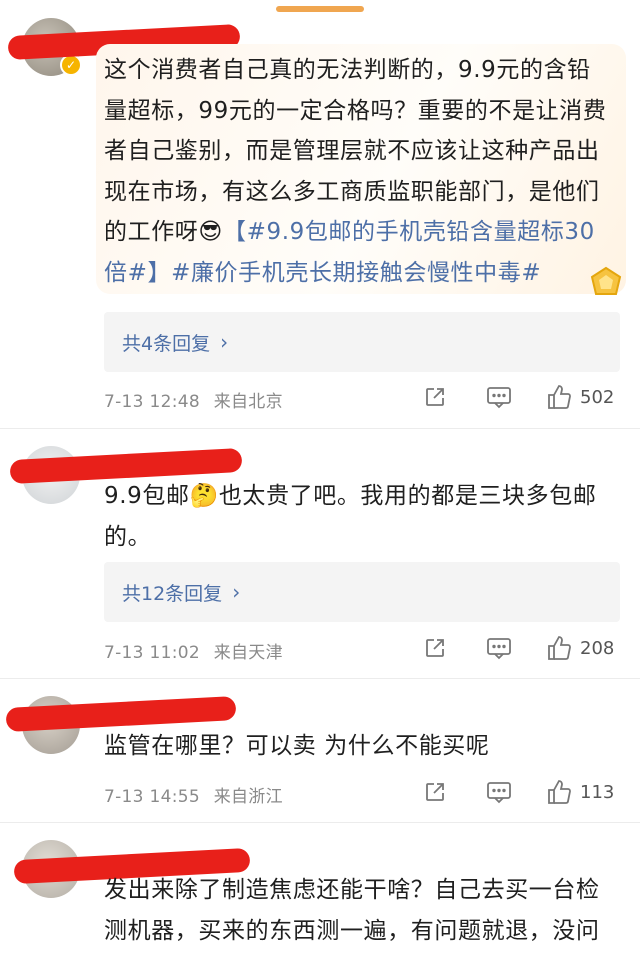 Image resolution: width=640 pixels, height=957 pixels. I want to click on sunglasses-emoji-icon: 😎, so click(210, 232).